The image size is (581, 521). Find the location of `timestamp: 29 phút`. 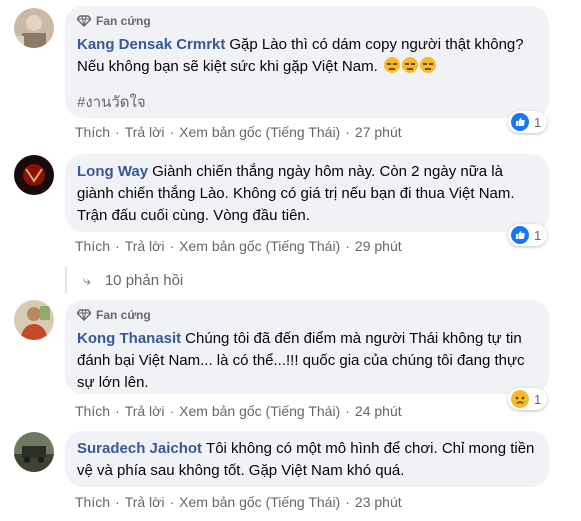

timestamp: 29 phút is located at coordinates (378, 246).